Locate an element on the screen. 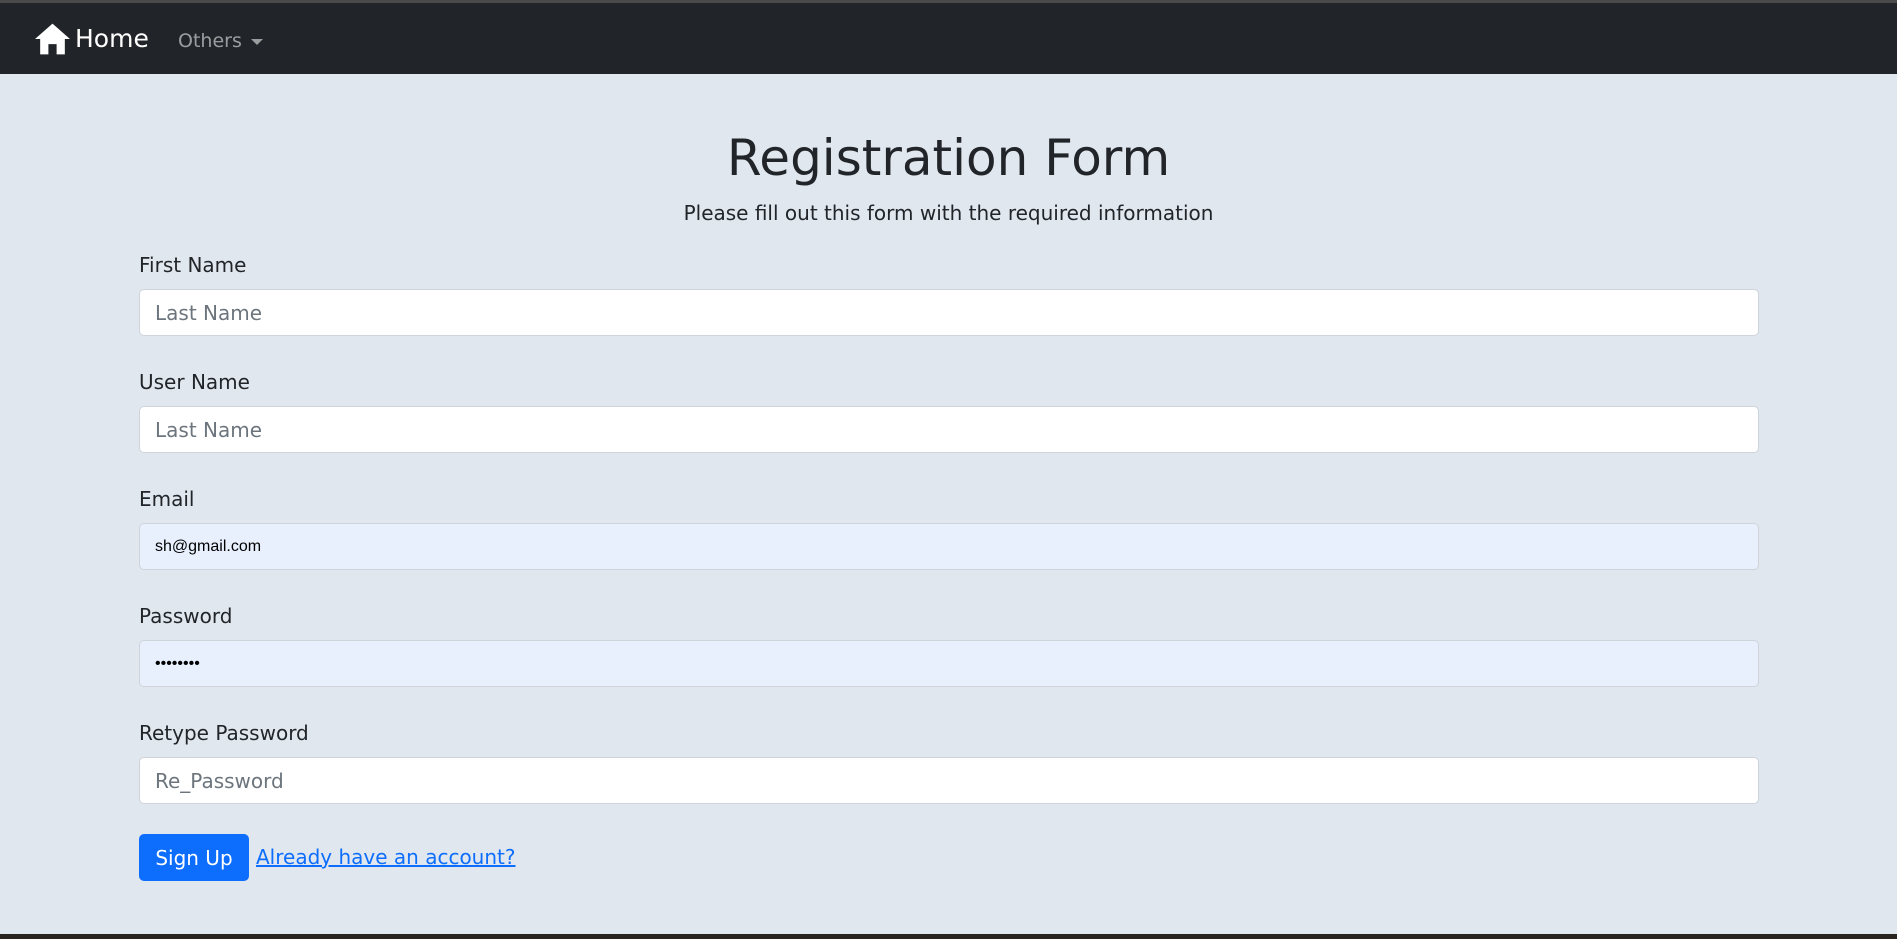  home-link: Home is located at coordinates (91, 39).